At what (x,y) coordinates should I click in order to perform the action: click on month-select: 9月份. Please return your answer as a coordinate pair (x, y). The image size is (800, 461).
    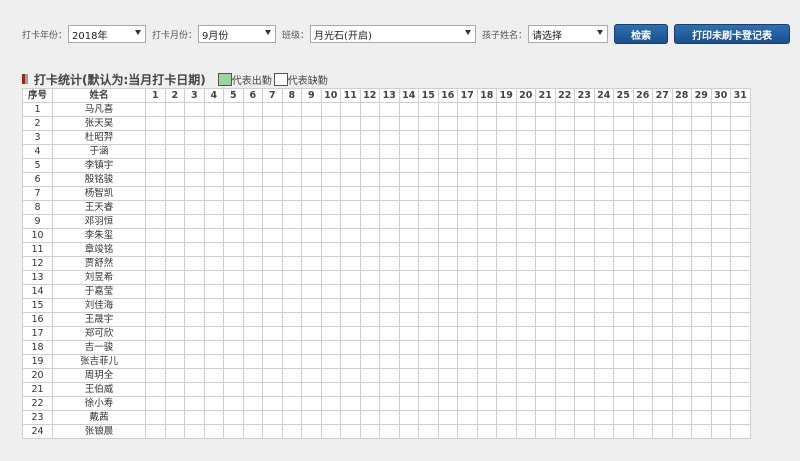
    Looking at the image, I should click on (237, 34).